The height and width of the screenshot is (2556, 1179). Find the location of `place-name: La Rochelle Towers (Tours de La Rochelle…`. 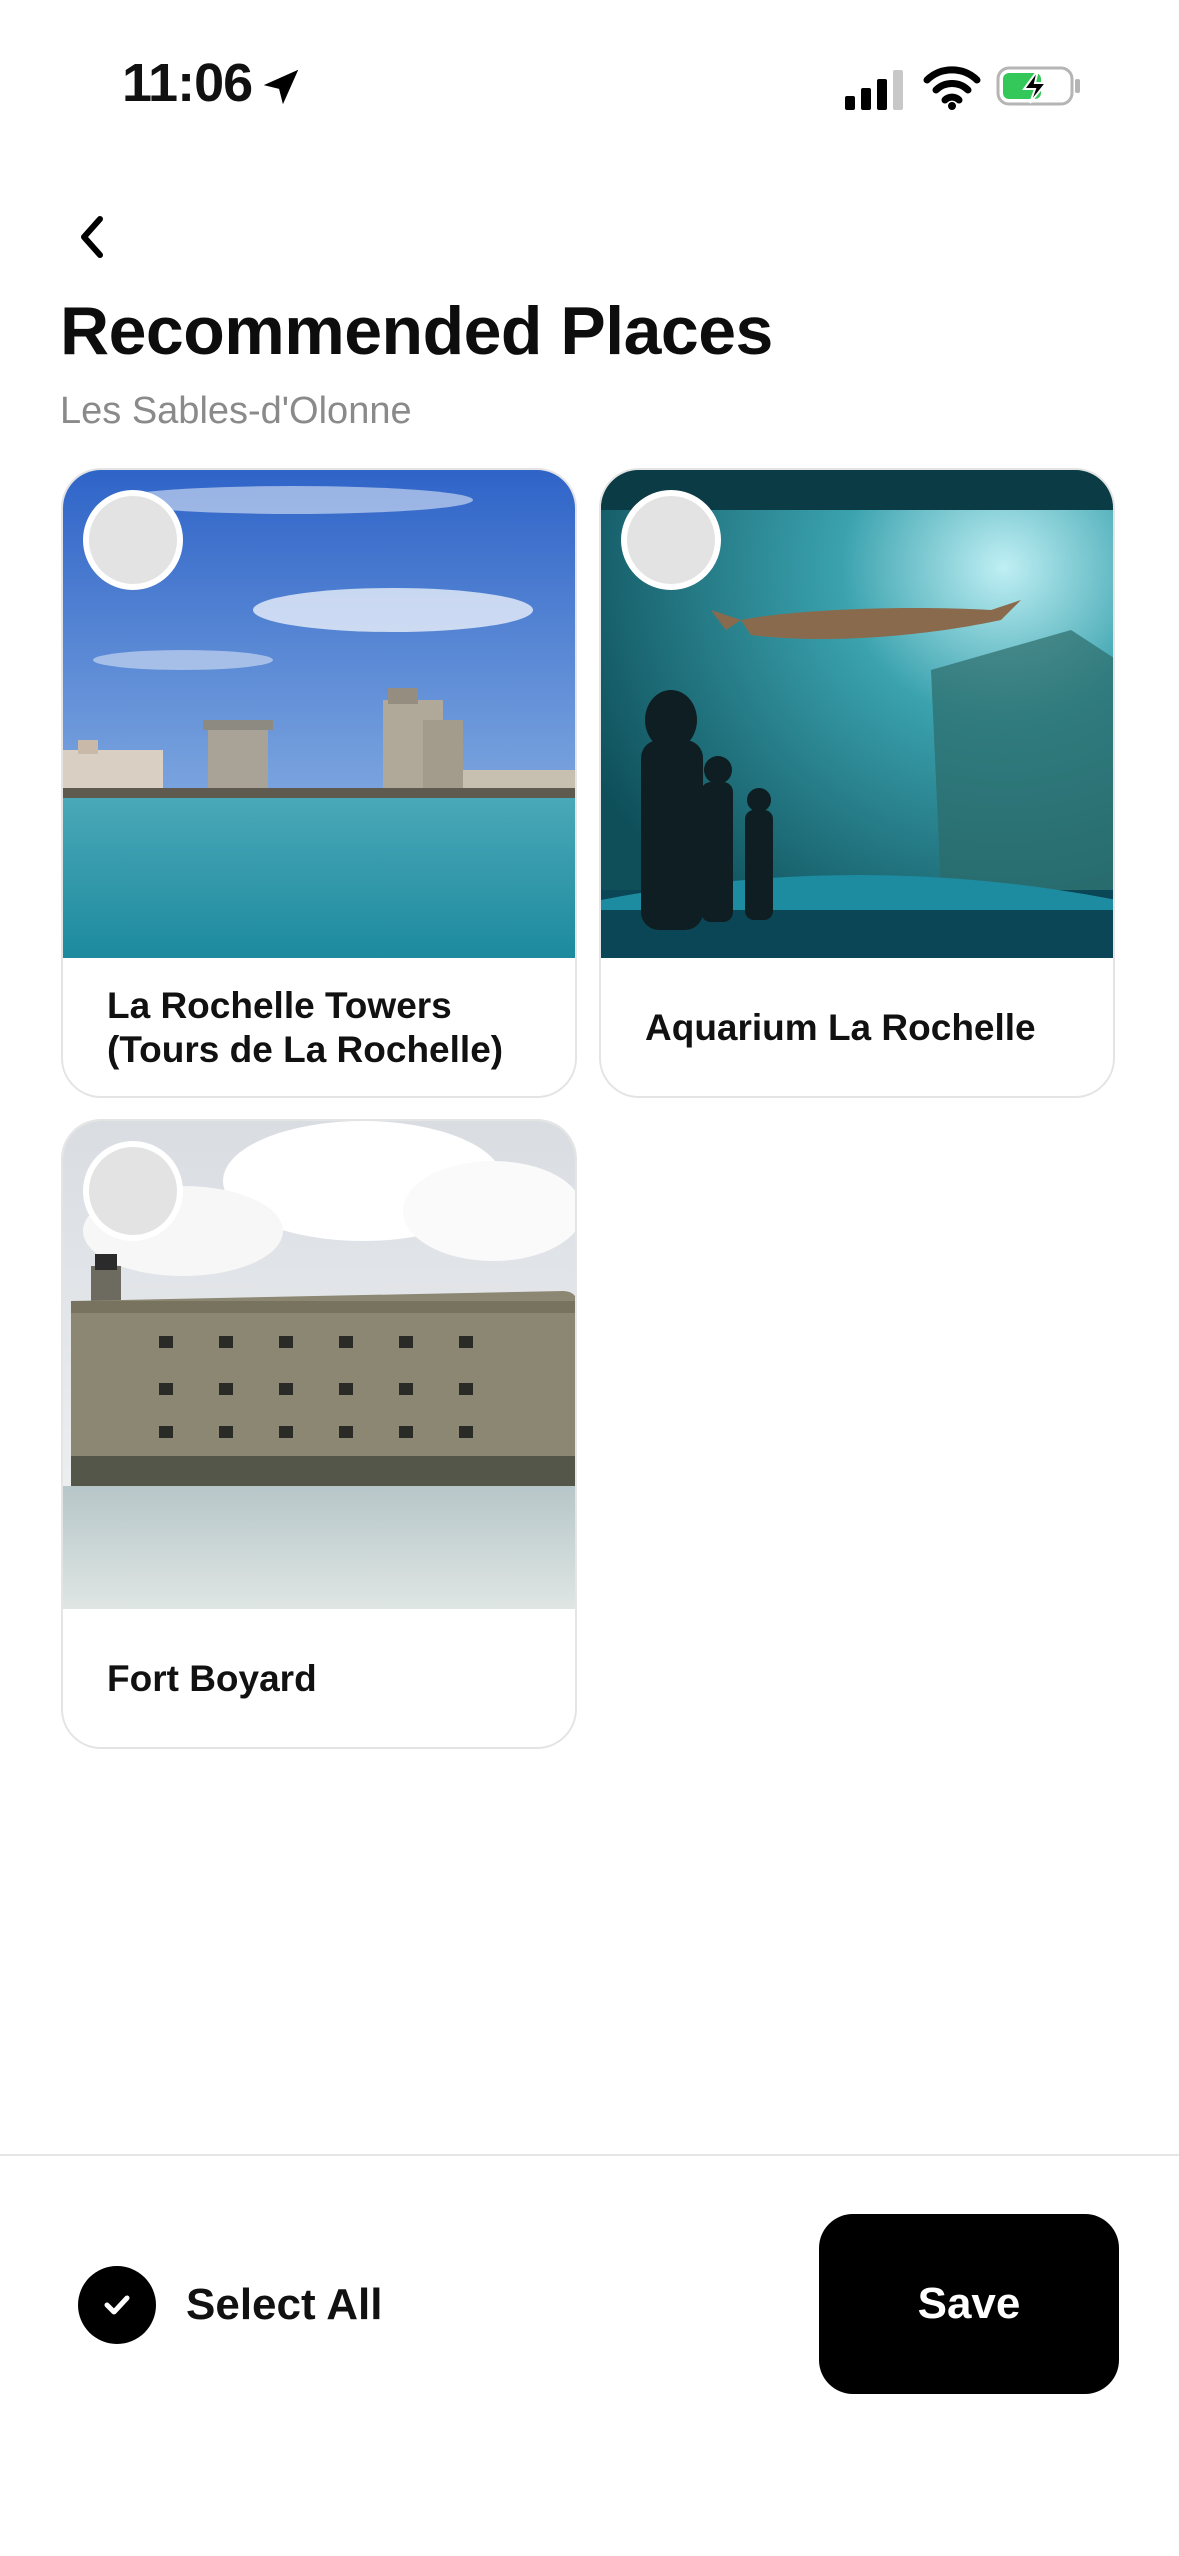

place-name: La Rochelle Towers (Tours de La Rochelle… is located at coordinates (305, 1027).